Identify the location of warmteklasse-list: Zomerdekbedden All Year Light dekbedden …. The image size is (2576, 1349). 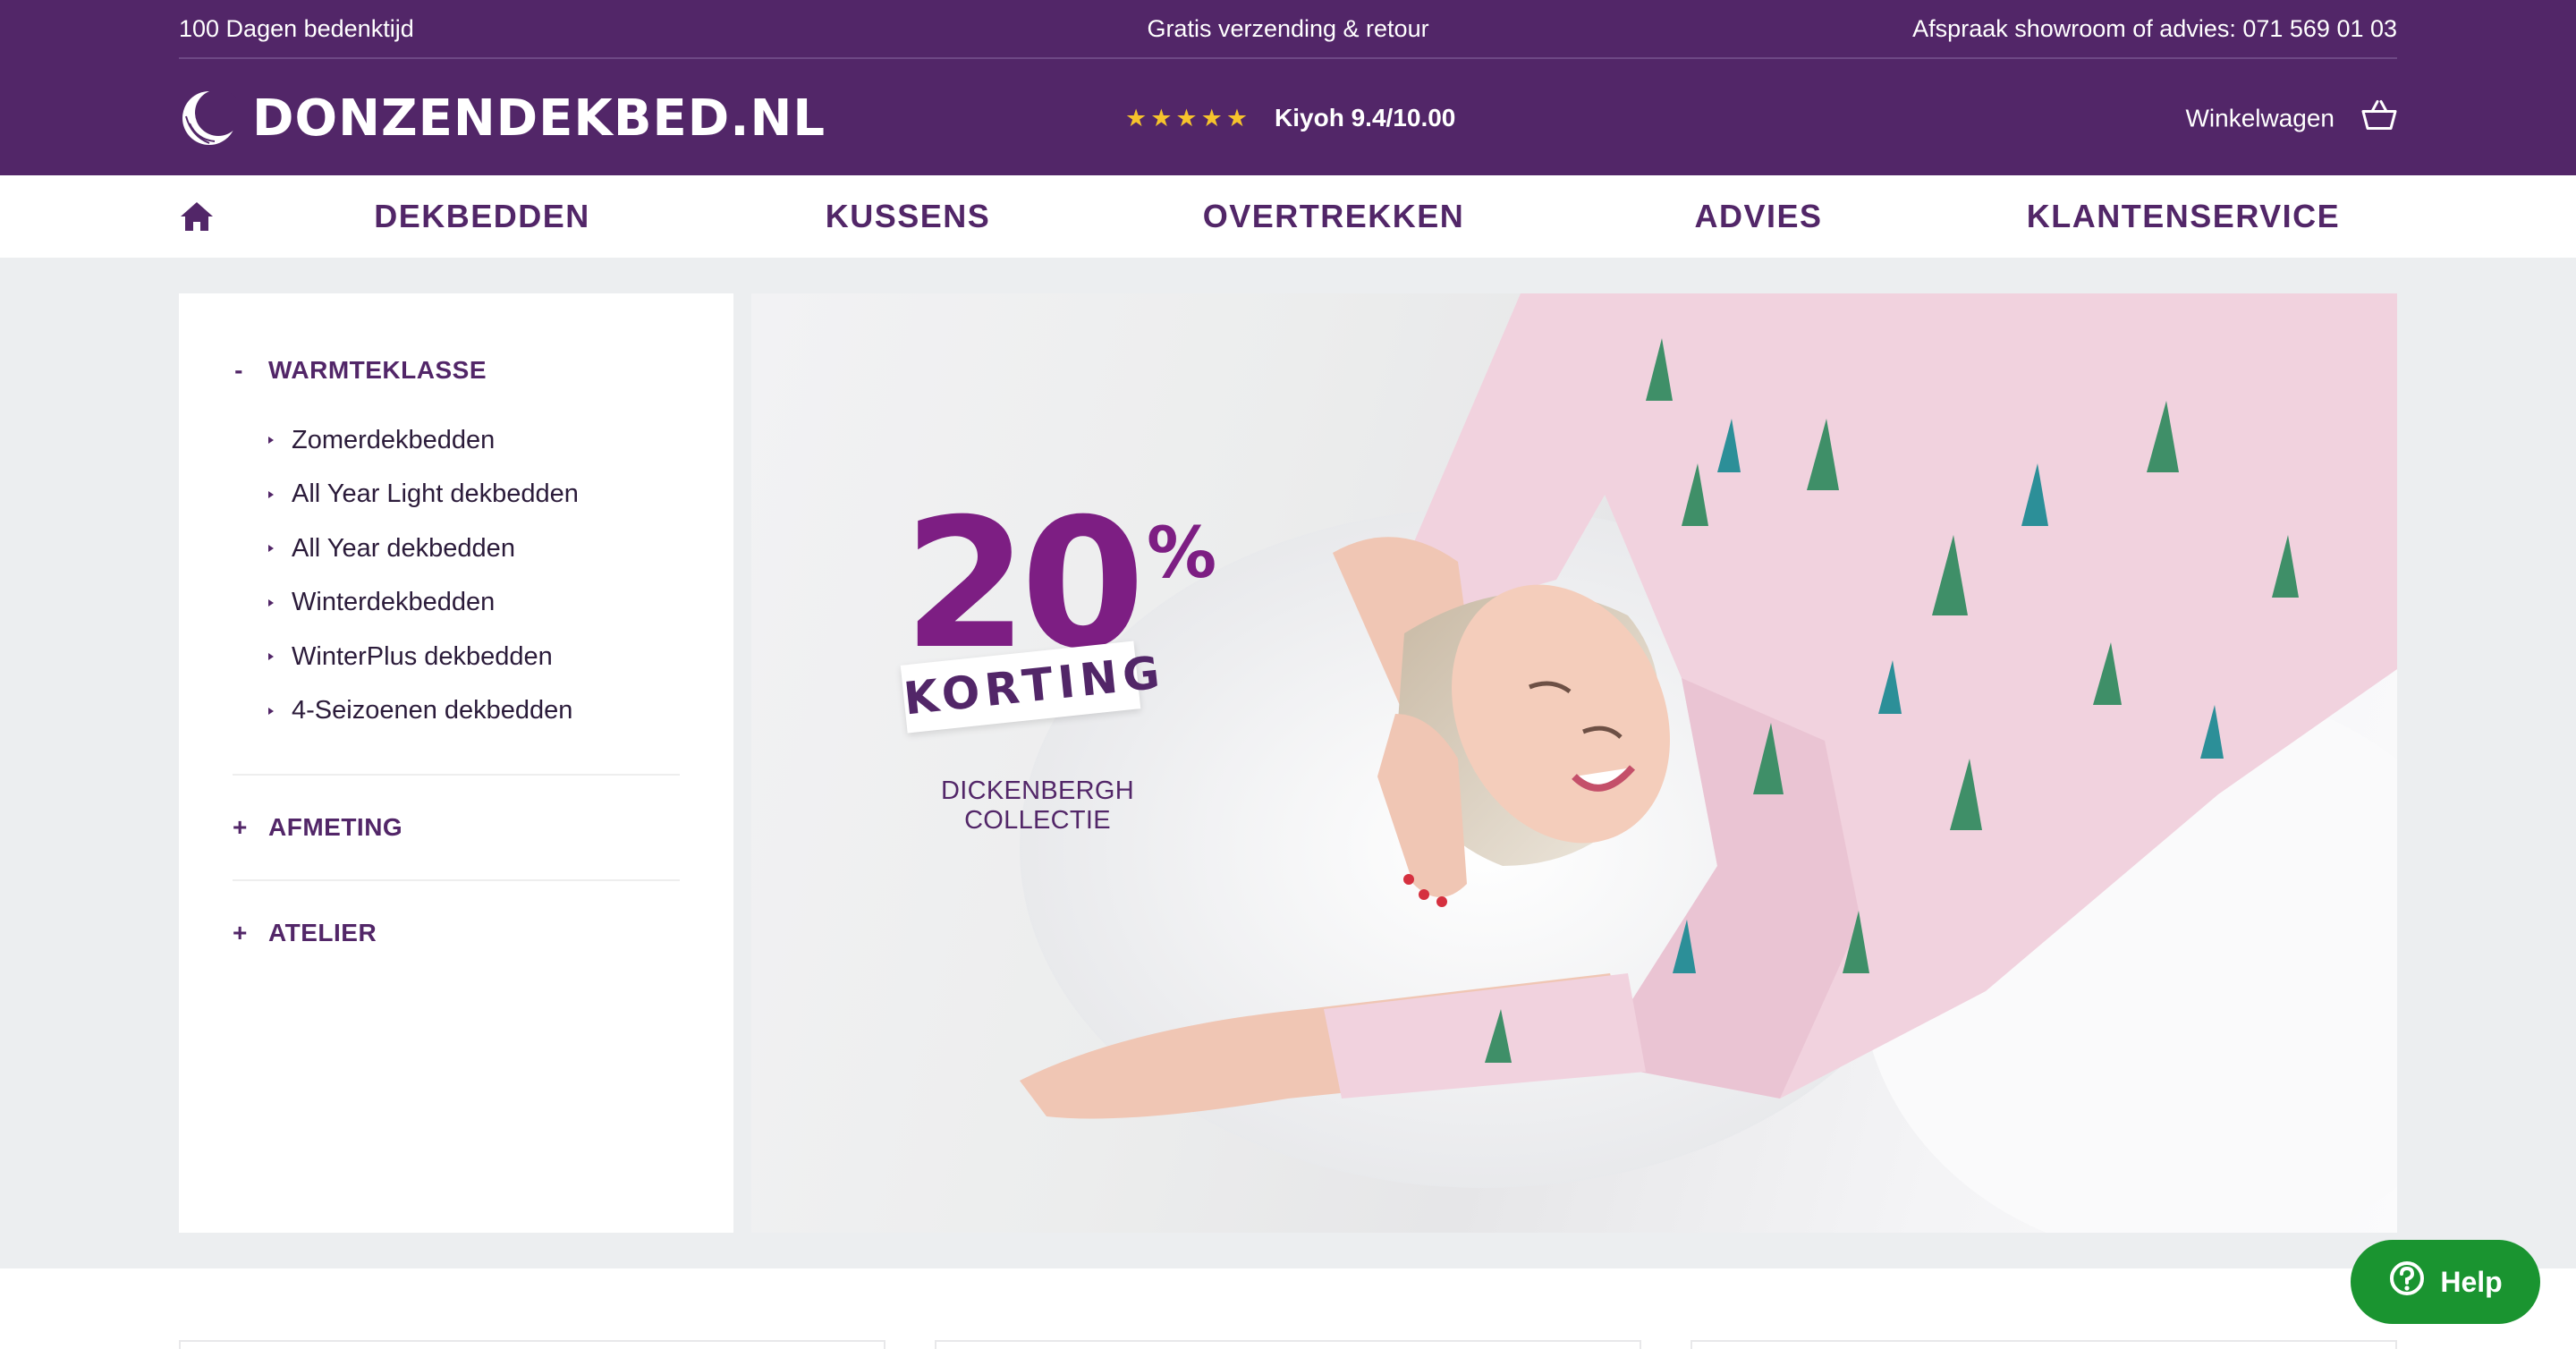
(456, 575).